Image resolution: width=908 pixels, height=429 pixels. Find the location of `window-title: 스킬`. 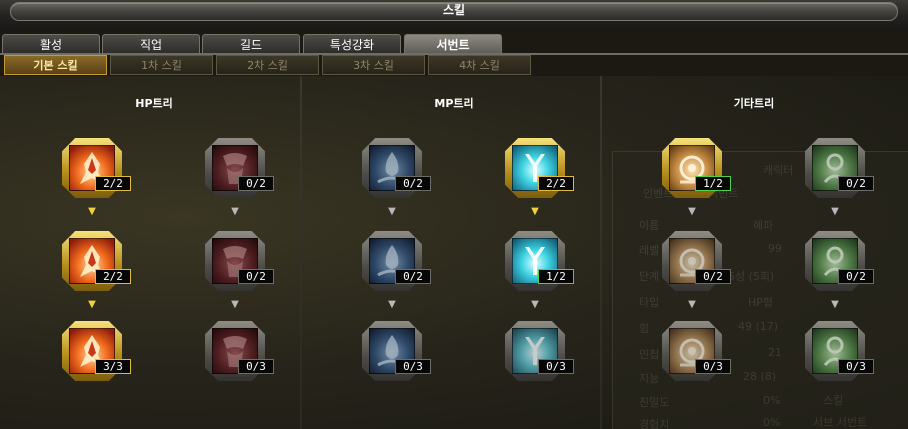

window-title: 스킬 is located at coordinates (454, 10).